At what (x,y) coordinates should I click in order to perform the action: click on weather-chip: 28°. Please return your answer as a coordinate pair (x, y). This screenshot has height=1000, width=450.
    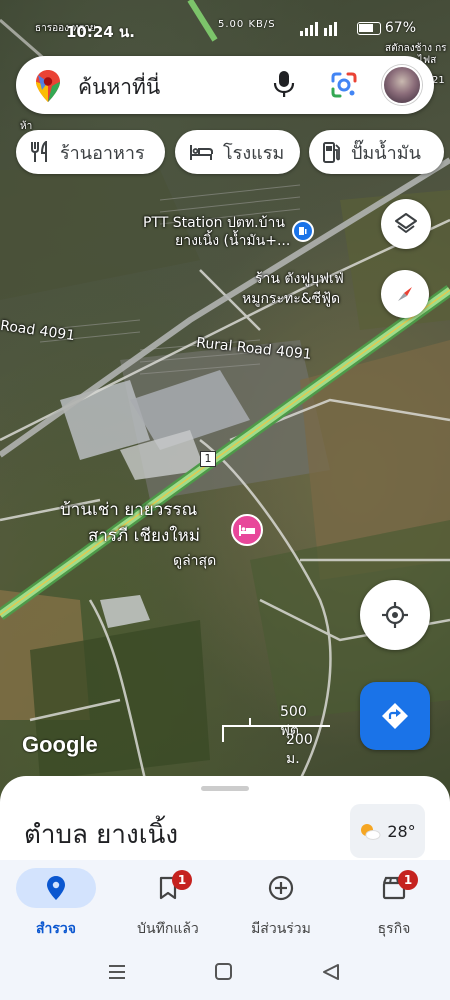
    Looking at the image, I should click on (387, 831).